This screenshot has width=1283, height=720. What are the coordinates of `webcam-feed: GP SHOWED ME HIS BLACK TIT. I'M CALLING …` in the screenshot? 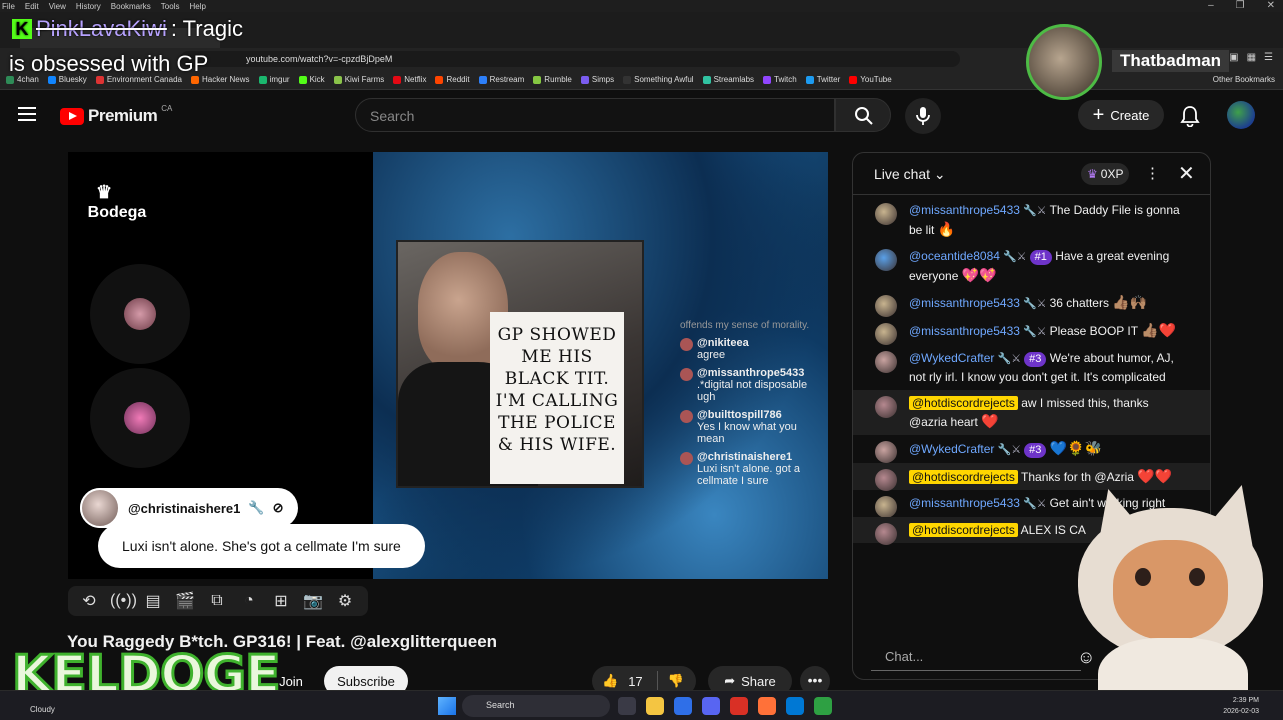 It's located at (520, 364).